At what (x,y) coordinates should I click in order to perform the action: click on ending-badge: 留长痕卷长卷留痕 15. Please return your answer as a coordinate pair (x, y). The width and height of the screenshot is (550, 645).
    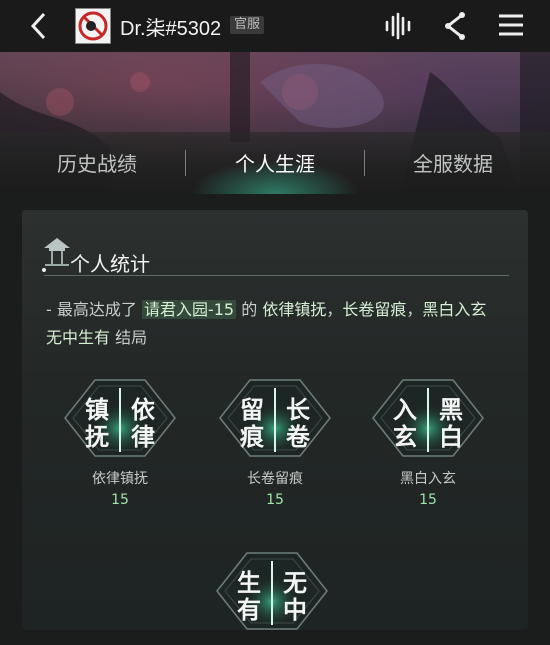
    Looking at the image, I should click on (275, 438).